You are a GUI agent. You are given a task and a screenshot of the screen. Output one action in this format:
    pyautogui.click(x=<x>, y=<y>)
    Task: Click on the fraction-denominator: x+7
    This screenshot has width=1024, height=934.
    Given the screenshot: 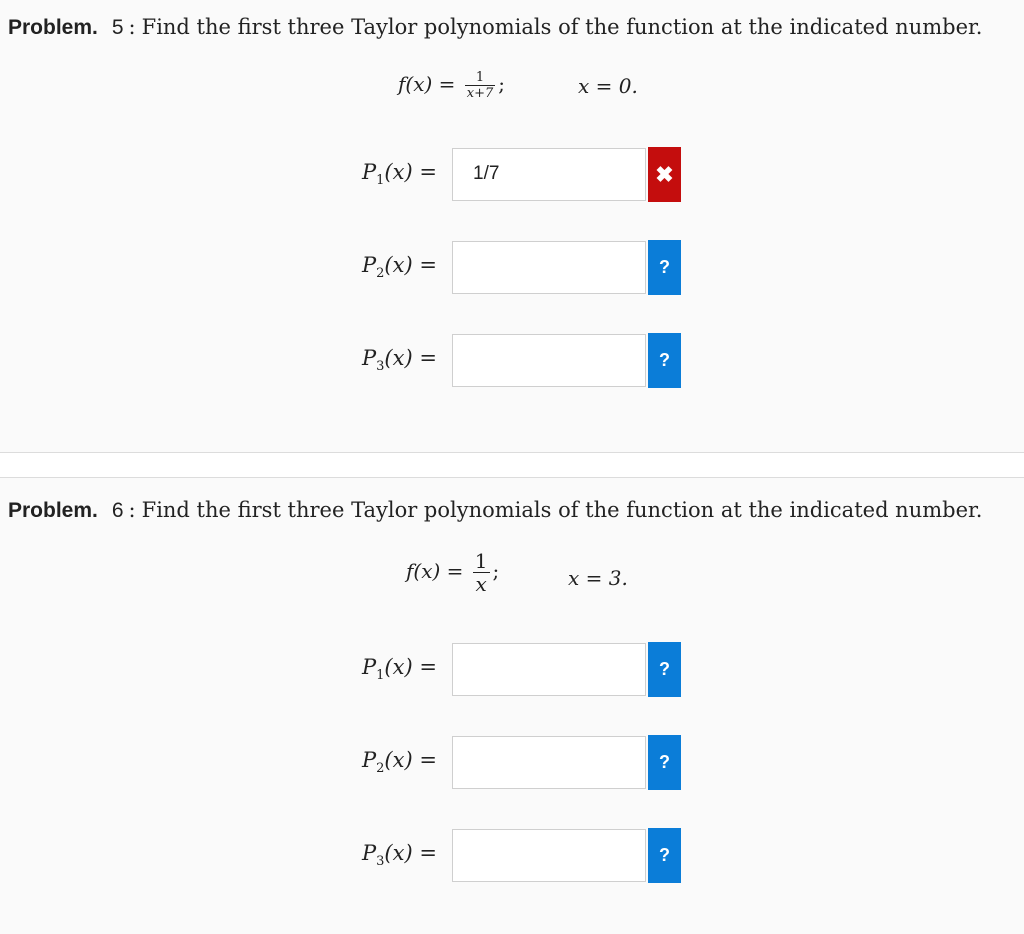 What is the action you would take?
    pyautogui.click(x=480, y=93)
    